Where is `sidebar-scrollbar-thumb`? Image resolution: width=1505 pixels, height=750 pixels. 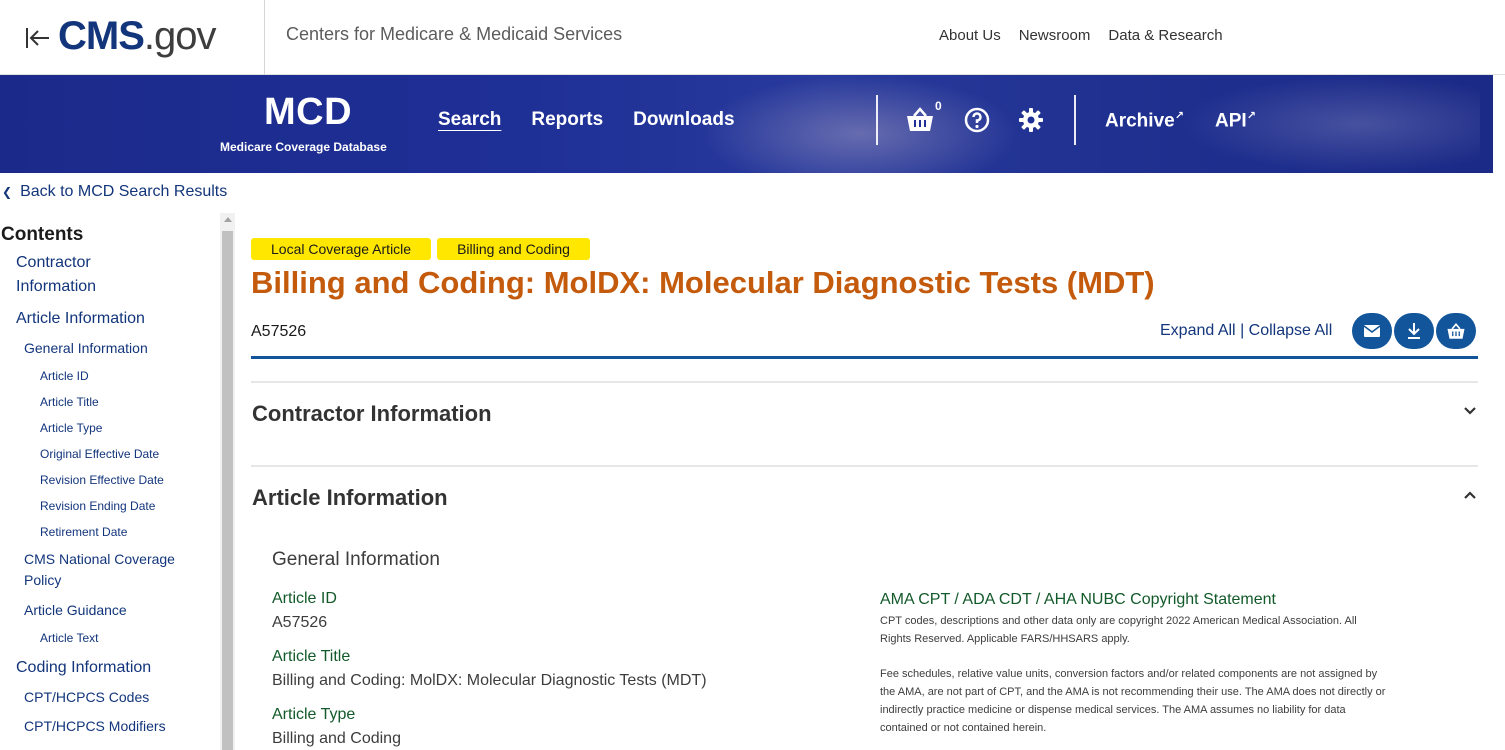 sidebar-scrollbar-thumb is located at coordinates (227, 490).